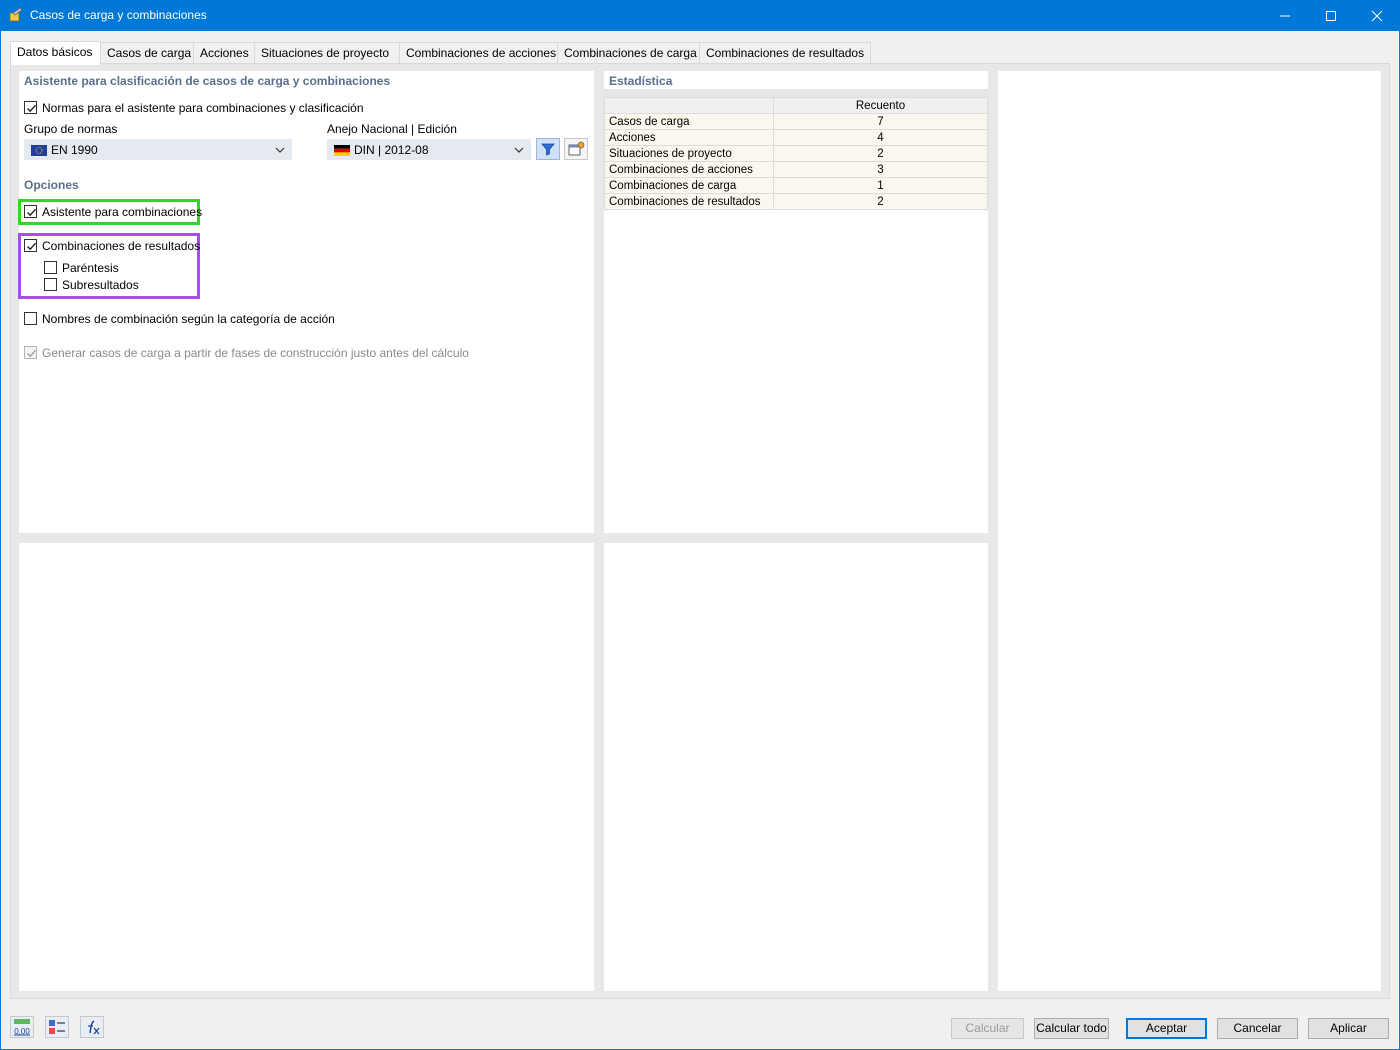  Describe the element at coordinates (689, 137) in the screenshot. I see `stat-name: Acciones` at that location.